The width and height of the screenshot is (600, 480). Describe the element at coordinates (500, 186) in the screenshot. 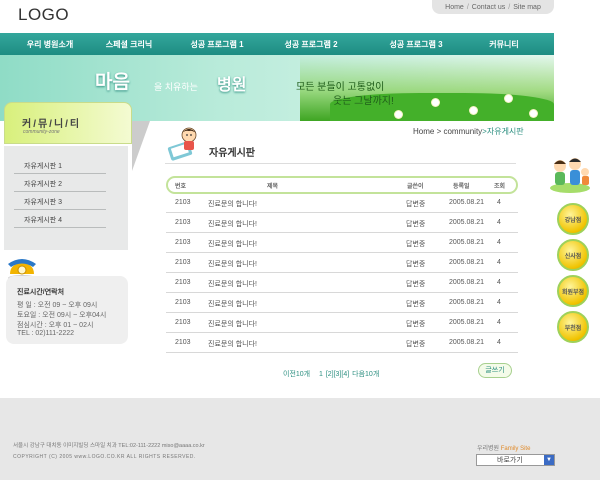

I see `col-header-hits: 조회` at that location.